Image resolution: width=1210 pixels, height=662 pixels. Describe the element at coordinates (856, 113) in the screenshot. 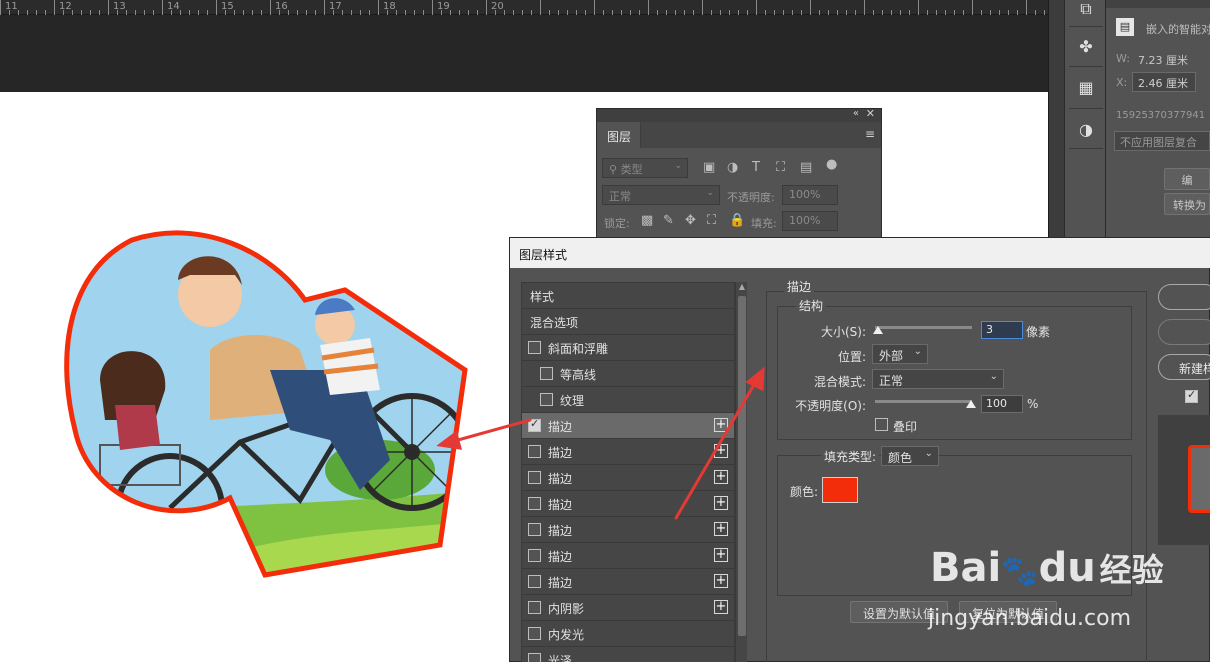

I see `collapse-icon: «` at that location.